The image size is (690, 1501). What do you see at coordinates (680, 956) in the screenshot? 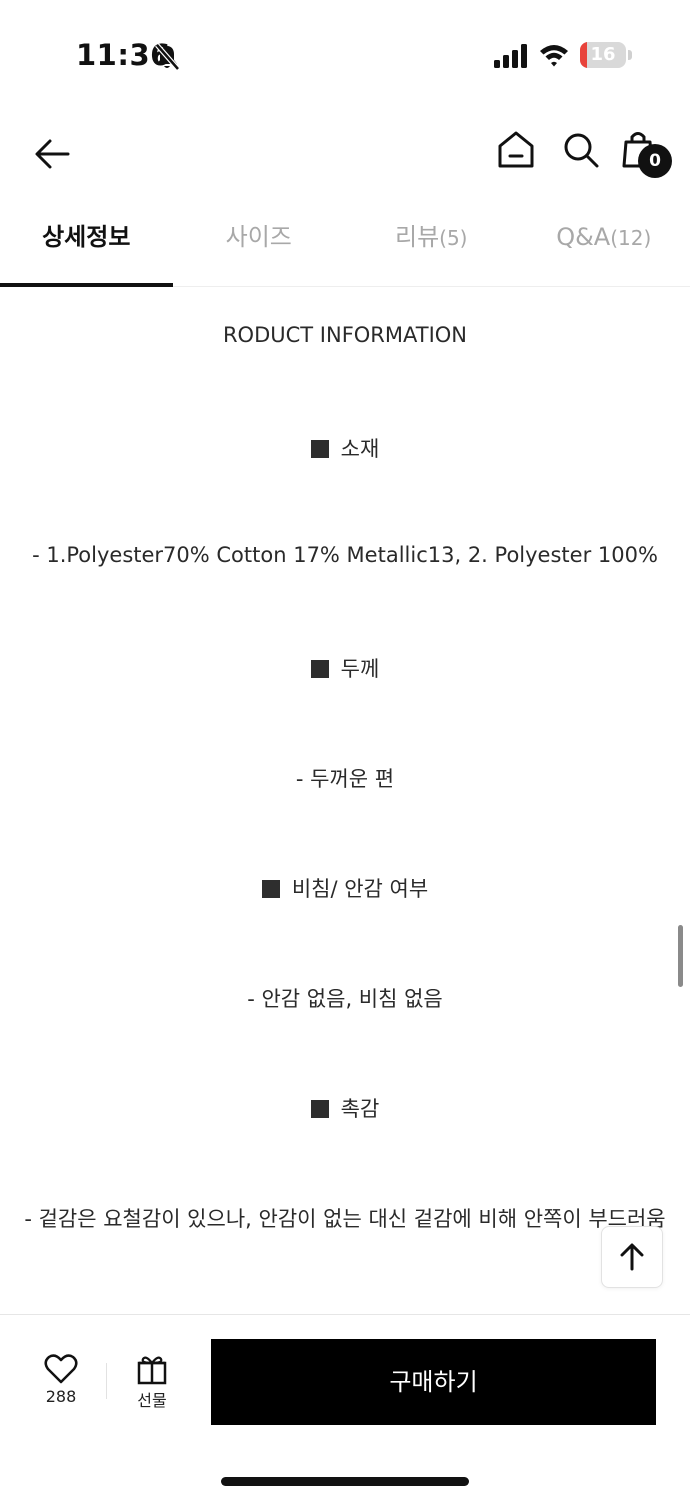
I see `scrollbar-thumb` at bounding box center [680, 956].